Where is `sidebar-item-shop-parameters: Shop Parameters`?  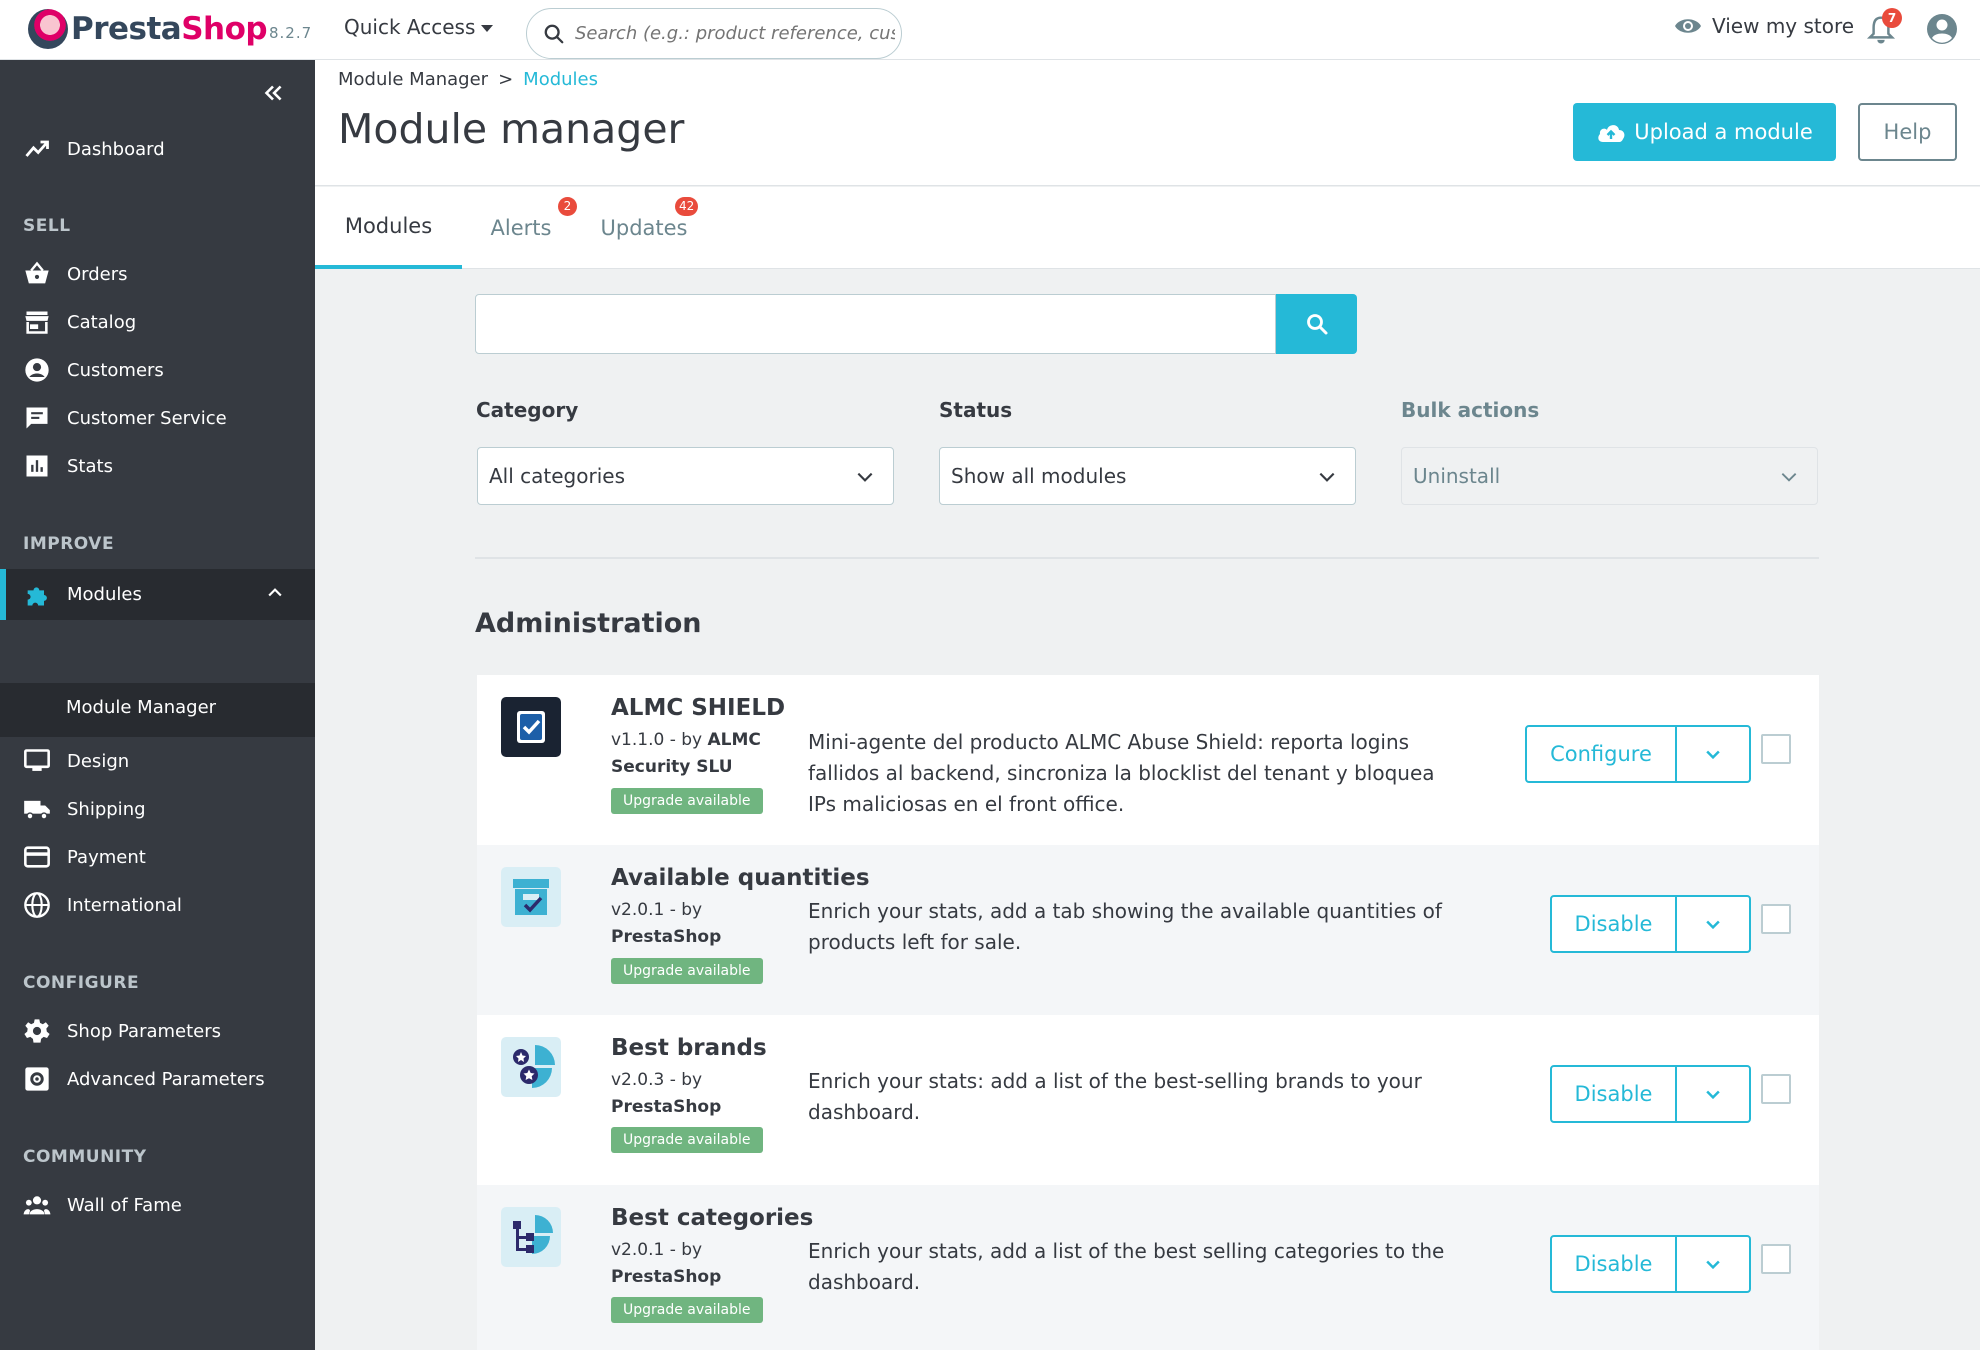
sidebar-item-shop-parameters: Shop Parameters is located at coordinates (157, 1031).